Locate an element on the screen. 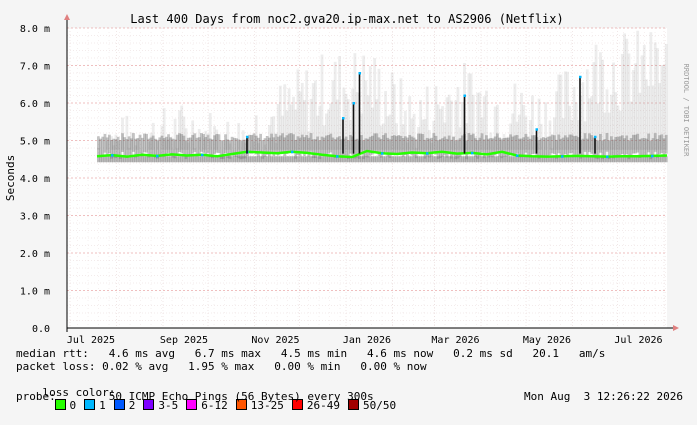  y-tick-label: 2.0 m is located at coordinates (35, 254).